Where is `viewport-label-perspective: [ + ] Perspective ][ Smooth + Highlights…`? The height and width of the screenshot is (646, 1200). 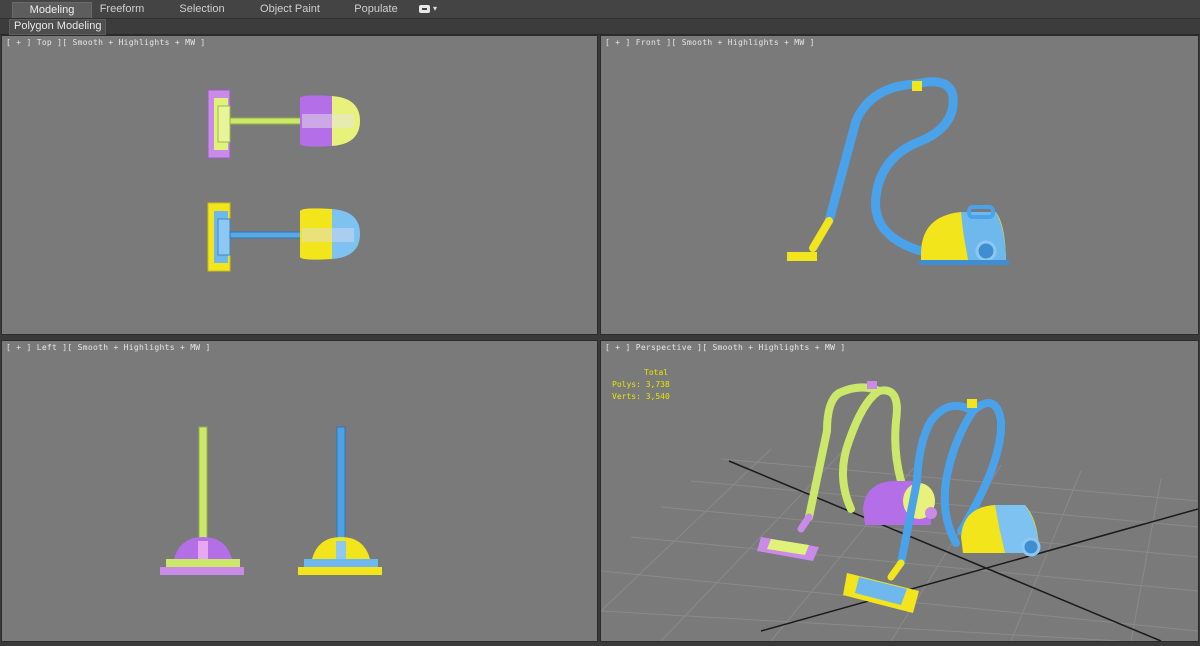 viewport-label-perspective: [ + ] Perspective ][ Smooth + Highlights… is located at coordinates (725, 347).